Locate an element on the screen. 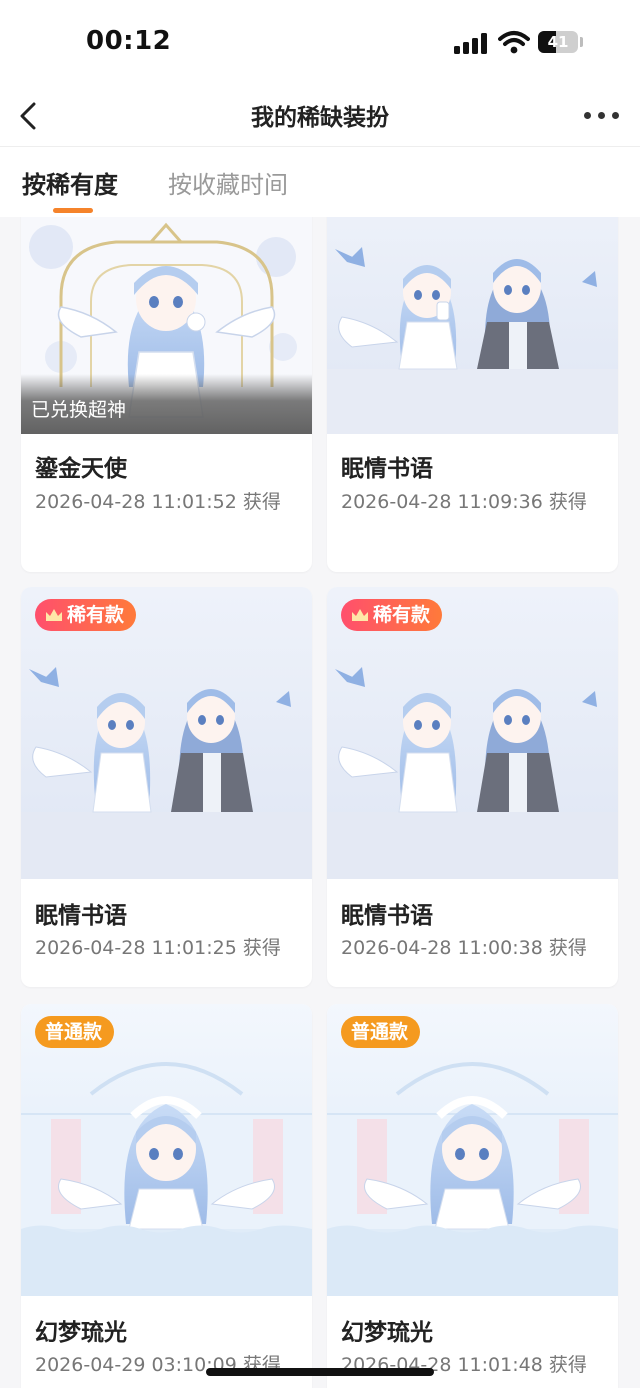 The width and height of the screenshot is (640, 1388). obtained-time: 2026-04-28 11:01:25 获得 is located at coordinates (158, 948).